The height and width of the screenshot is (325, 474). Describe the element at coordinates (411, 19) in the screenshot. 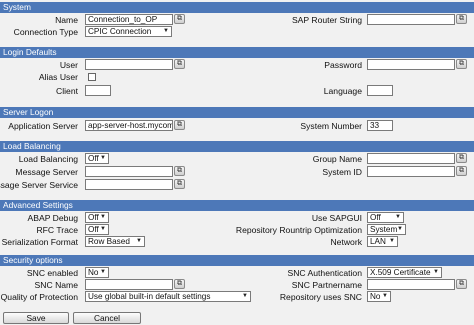

I see `sap-router-input` at that location.